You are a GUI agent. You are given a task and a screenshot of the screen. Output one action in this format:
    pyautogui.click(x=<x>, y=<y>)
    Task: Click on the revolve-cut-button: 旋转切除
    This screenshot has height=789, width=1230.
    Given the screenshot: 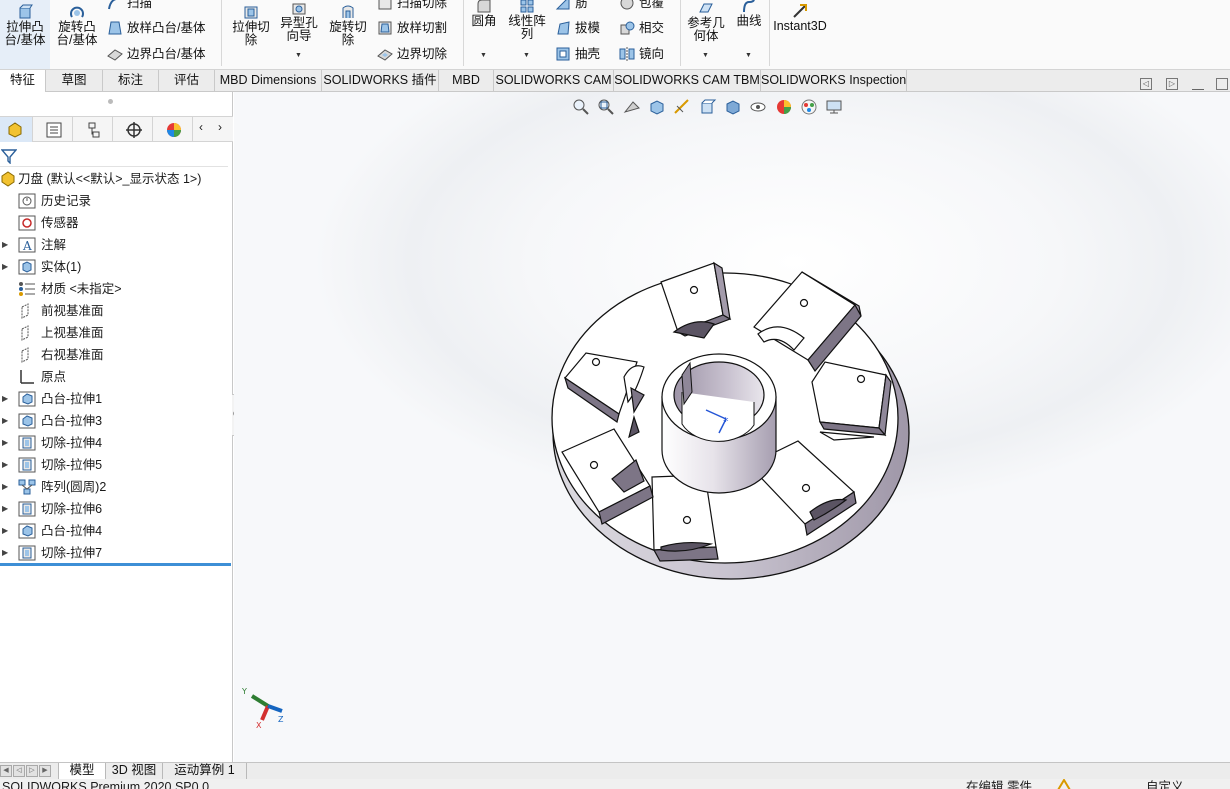 What is the action you would take?
    pyautogui.click(x=348, y=25)
    